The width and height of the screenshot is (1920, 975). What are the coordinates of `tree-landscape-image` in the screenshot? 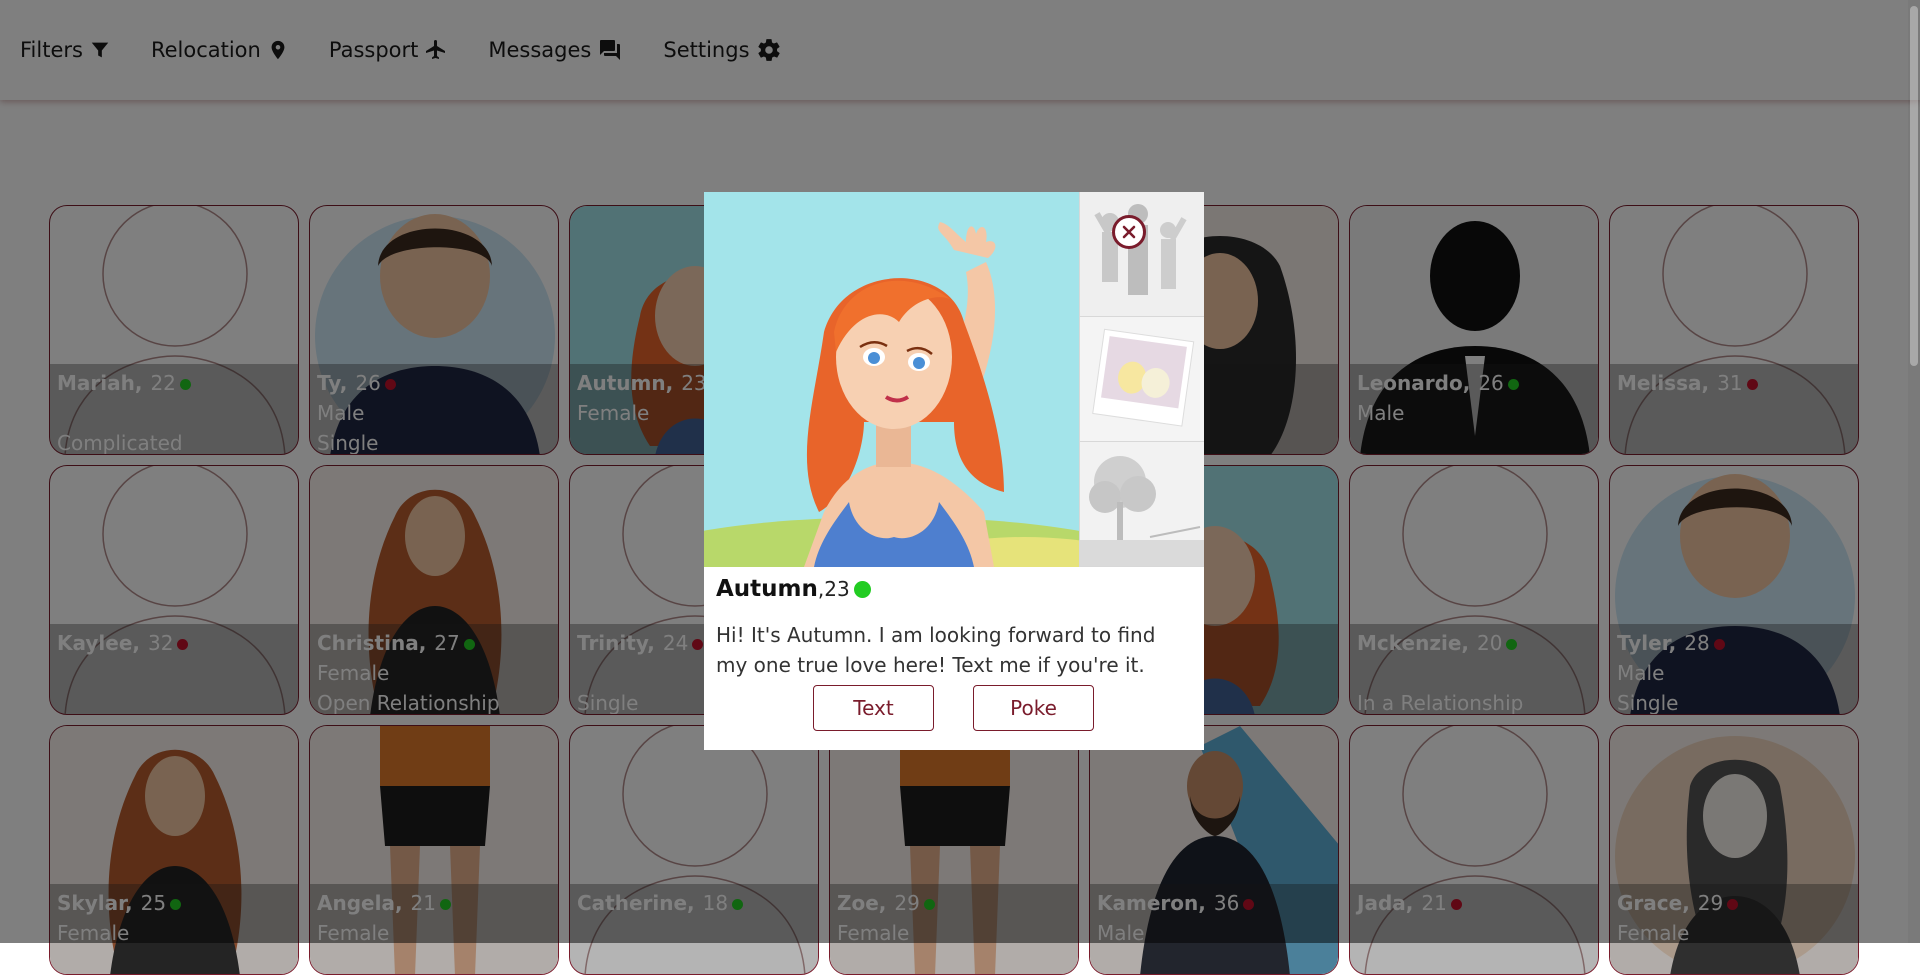 It's located at (1142, 504).